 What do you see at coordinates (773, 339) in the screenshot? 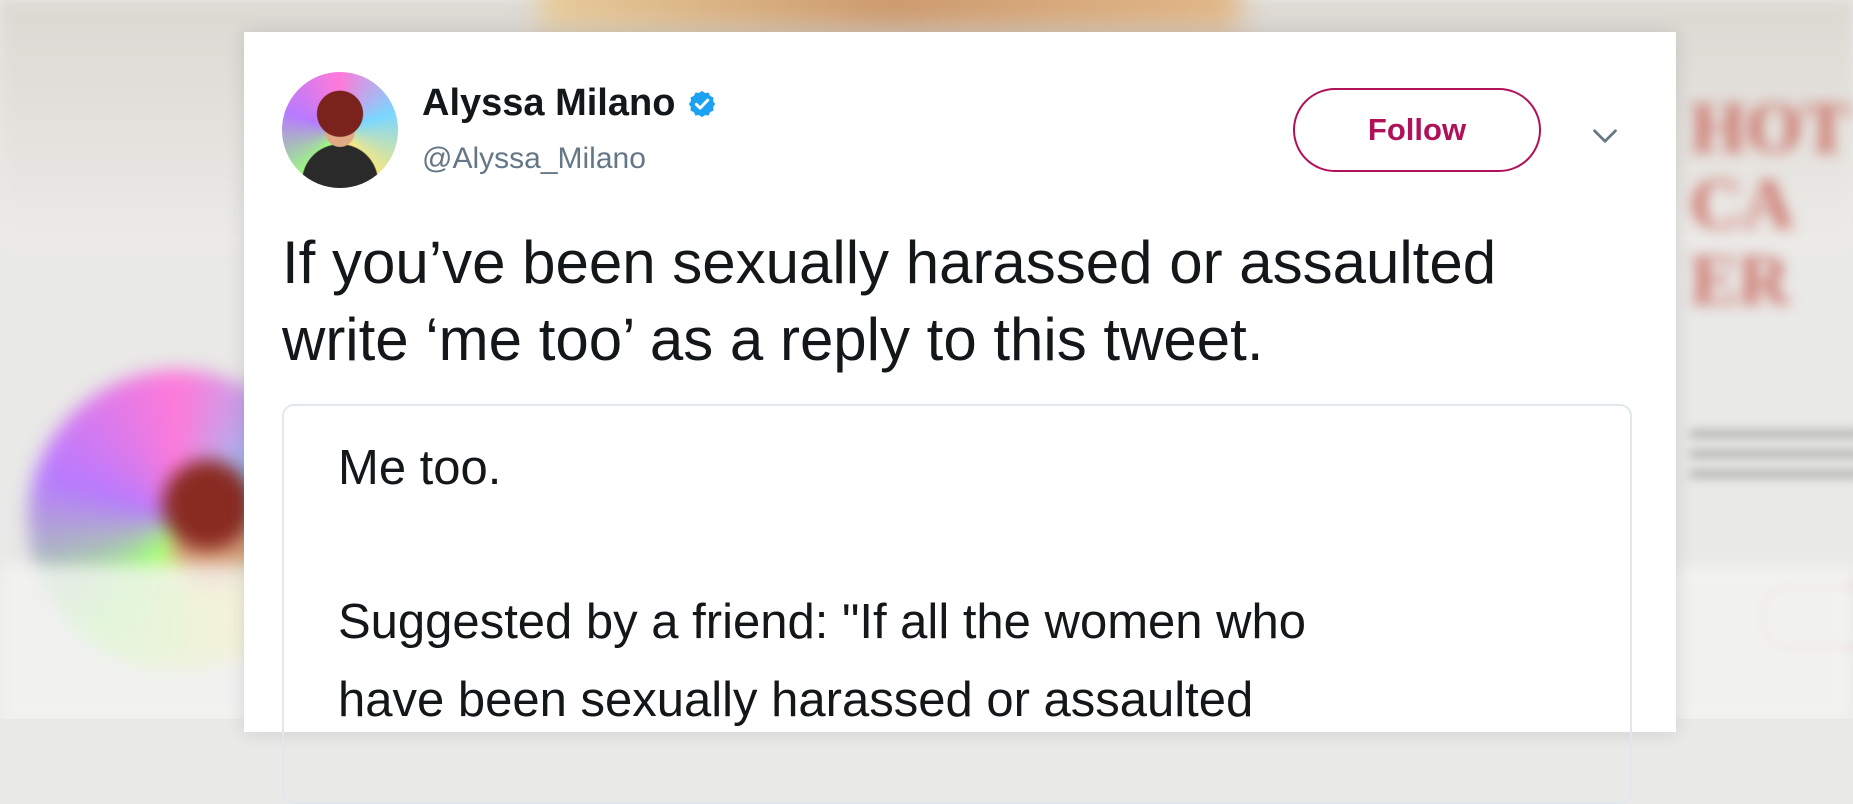
I see `tweet-text-line: write ‘me too’ as a reply to this tweet.` at bounding box center [773, 339].